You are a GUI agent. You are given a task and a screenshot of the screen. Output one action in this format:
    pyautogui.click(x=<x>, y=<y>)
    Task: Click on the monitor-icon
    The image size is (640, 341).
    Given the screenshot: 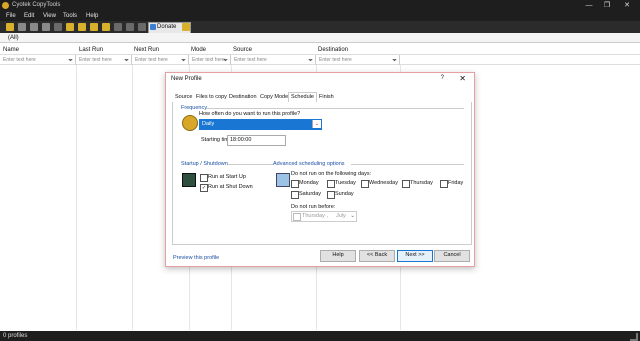 What is the action you would take?
    pyautogui.click(x=189, y=180)
    